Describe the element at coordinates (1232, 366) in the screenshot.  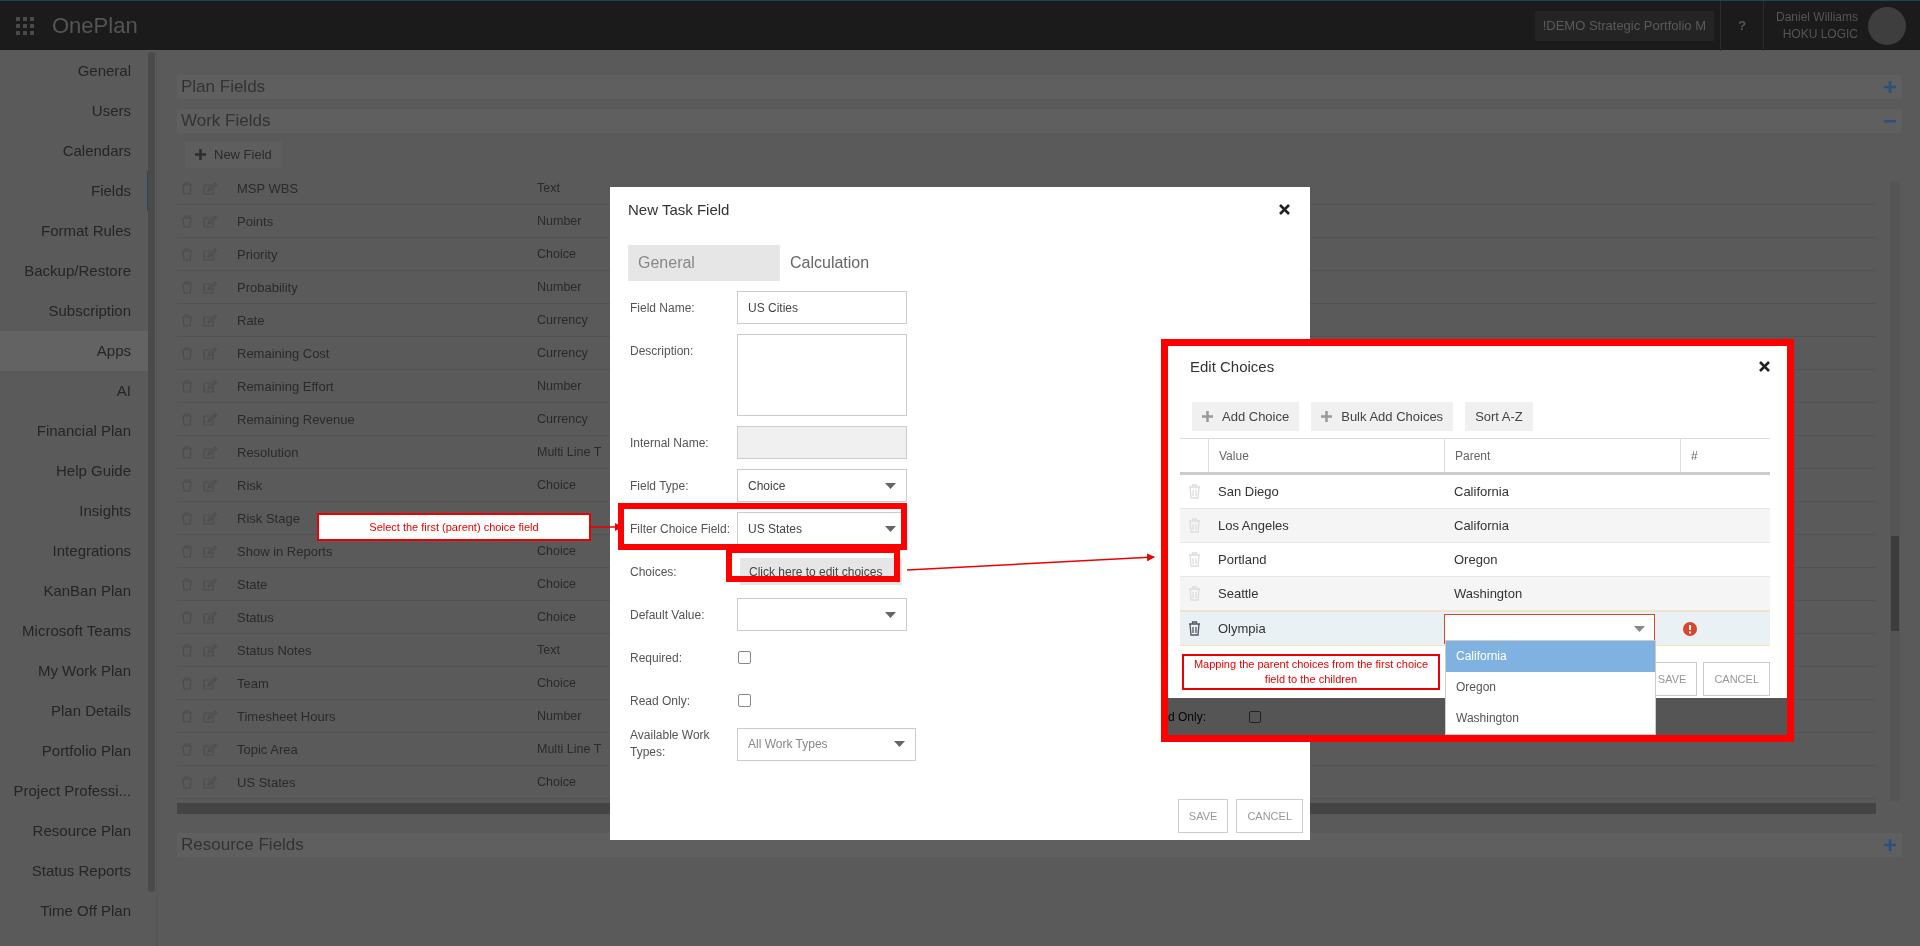
I see `dialog-title: Edit Choices` at that location.